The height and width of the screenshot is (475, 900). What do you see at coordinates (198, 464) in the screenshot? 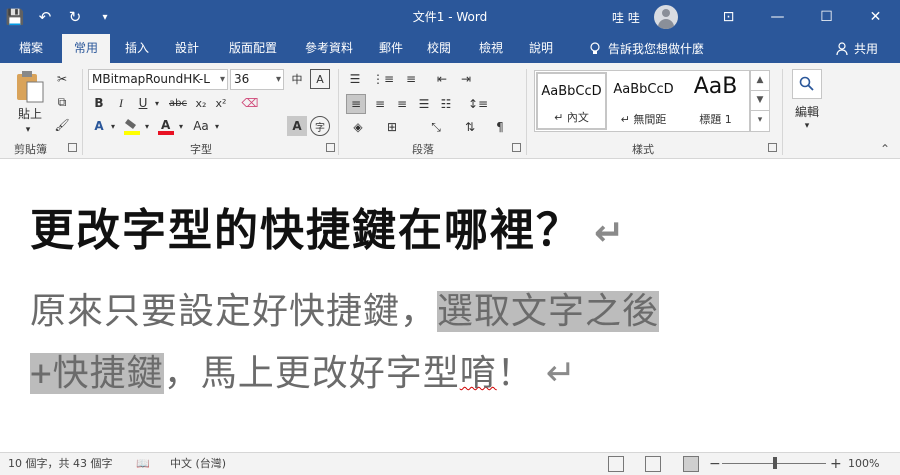
I see `language-status: 中文 (台灣)` at bounding box center [198, 464].